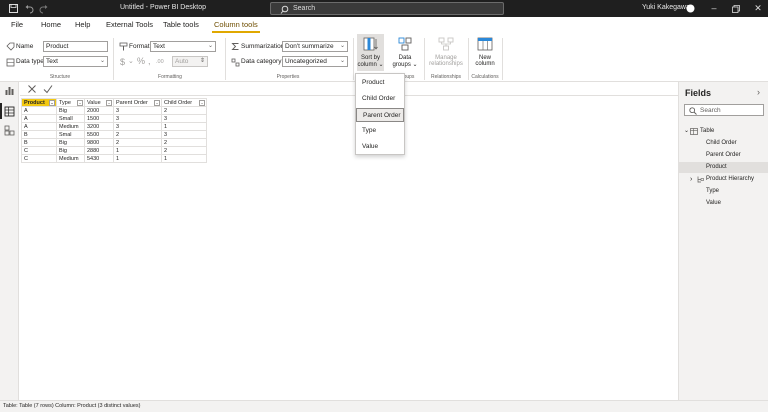 This screenshot has width=768, height=412. What do you see at coordinates (82, 24) in the screenshot?
I see `menu-help: Help` at bounding box center [82, 24].